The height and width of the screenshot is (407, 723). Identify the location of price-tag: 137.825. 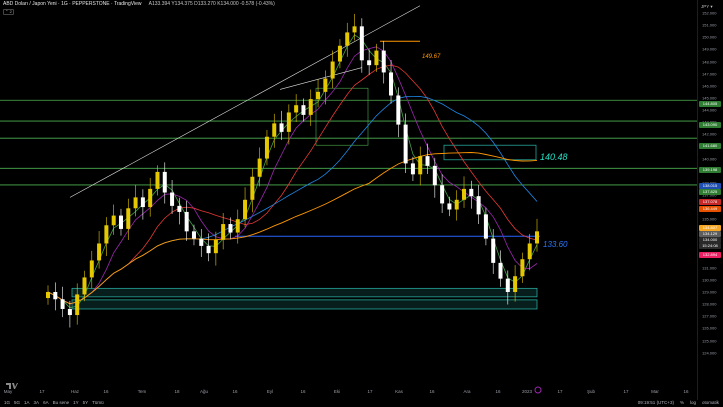
(710, 192).